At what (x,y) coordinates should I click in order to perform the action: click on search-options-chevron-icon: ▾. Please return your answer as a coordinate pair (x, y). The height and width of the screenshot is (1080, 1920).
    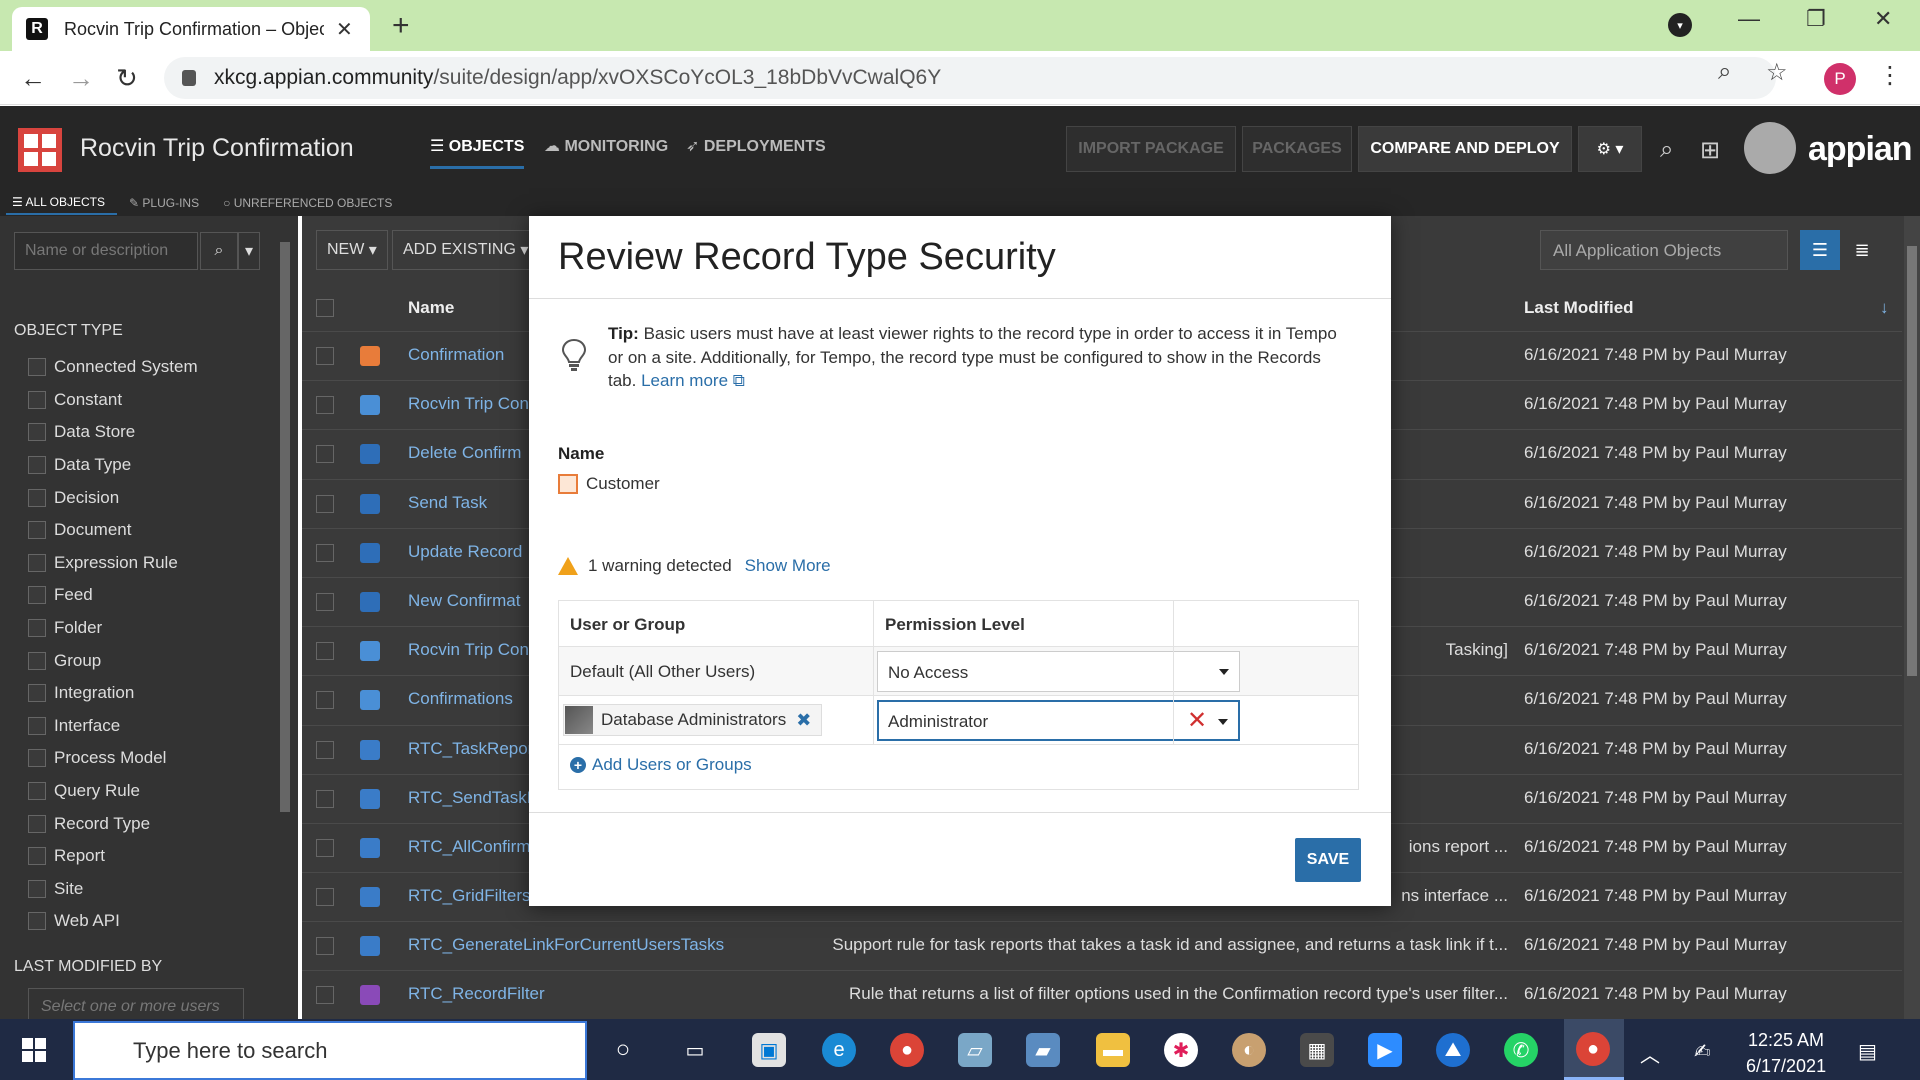
    Looking at the image, I should click on (249, 251).